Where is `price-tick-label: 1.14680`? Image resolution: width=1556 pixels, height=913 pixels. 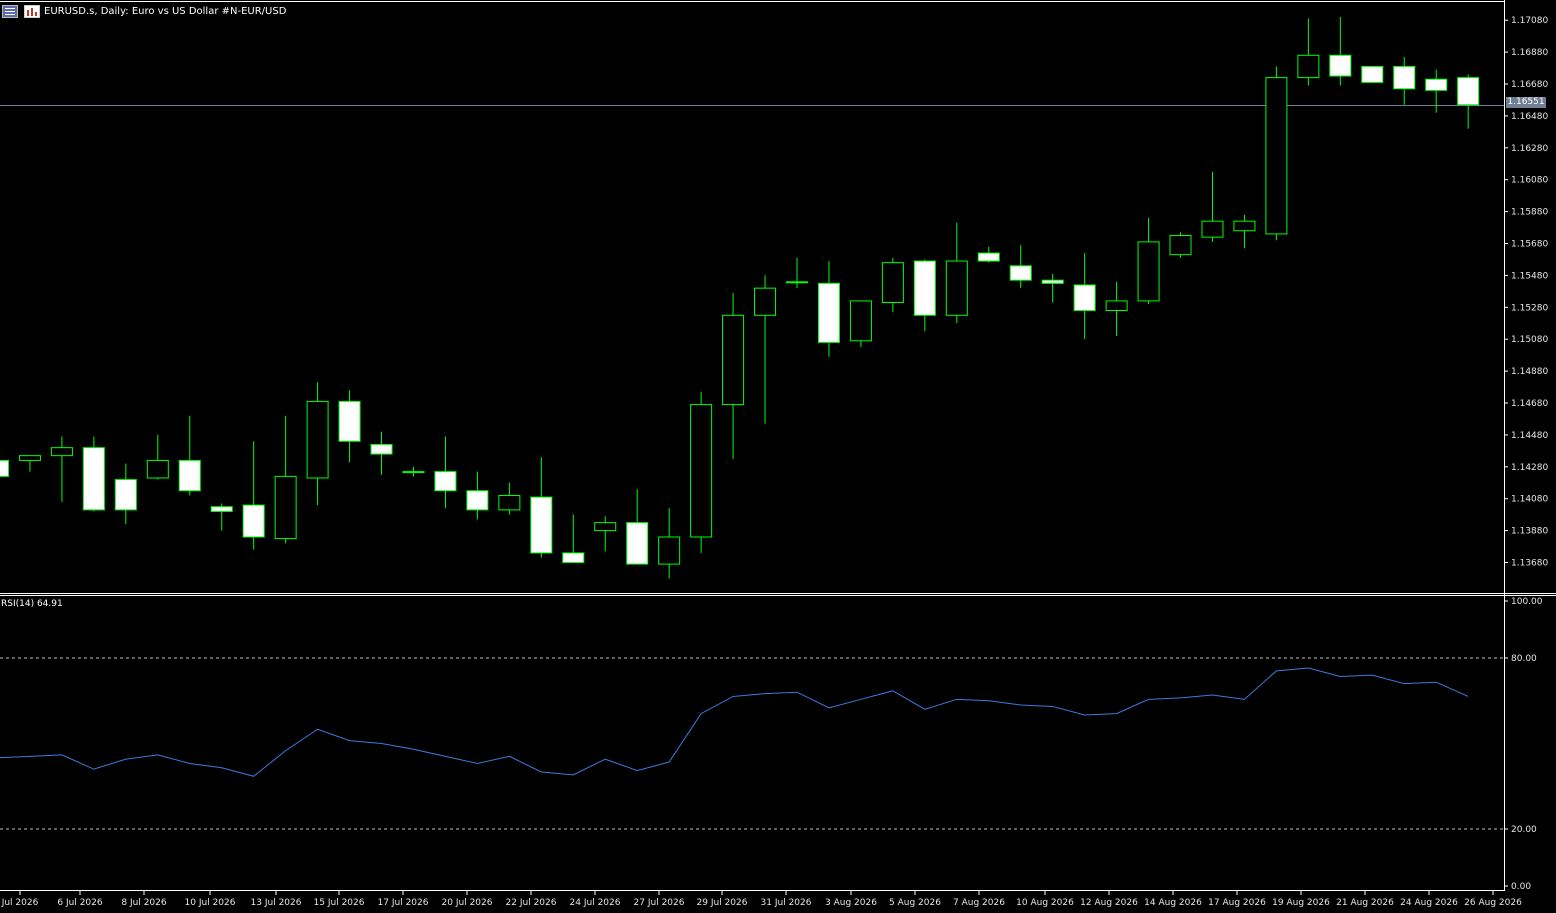
price-tick-label: 1.14680 is located at coordinates (1529, 404).